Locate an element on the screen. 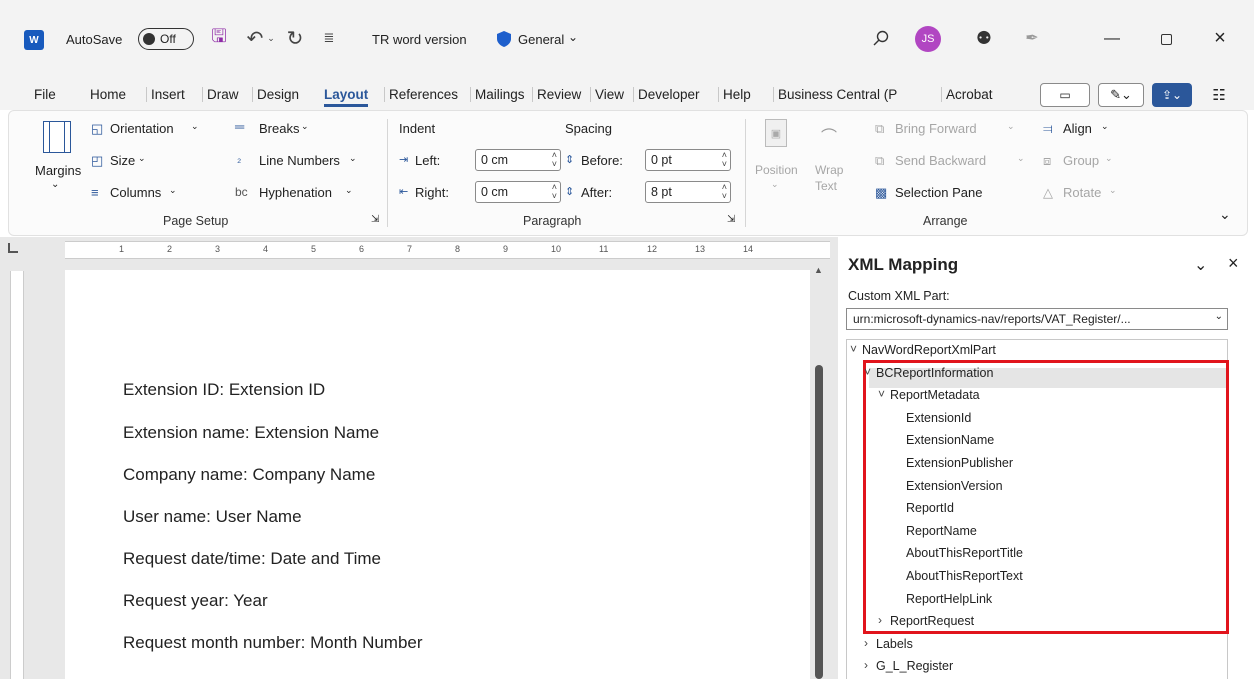 This screenshot has width=1254, height=679. tab-business-central: Business Central (P is located at coordinates (835, 94).